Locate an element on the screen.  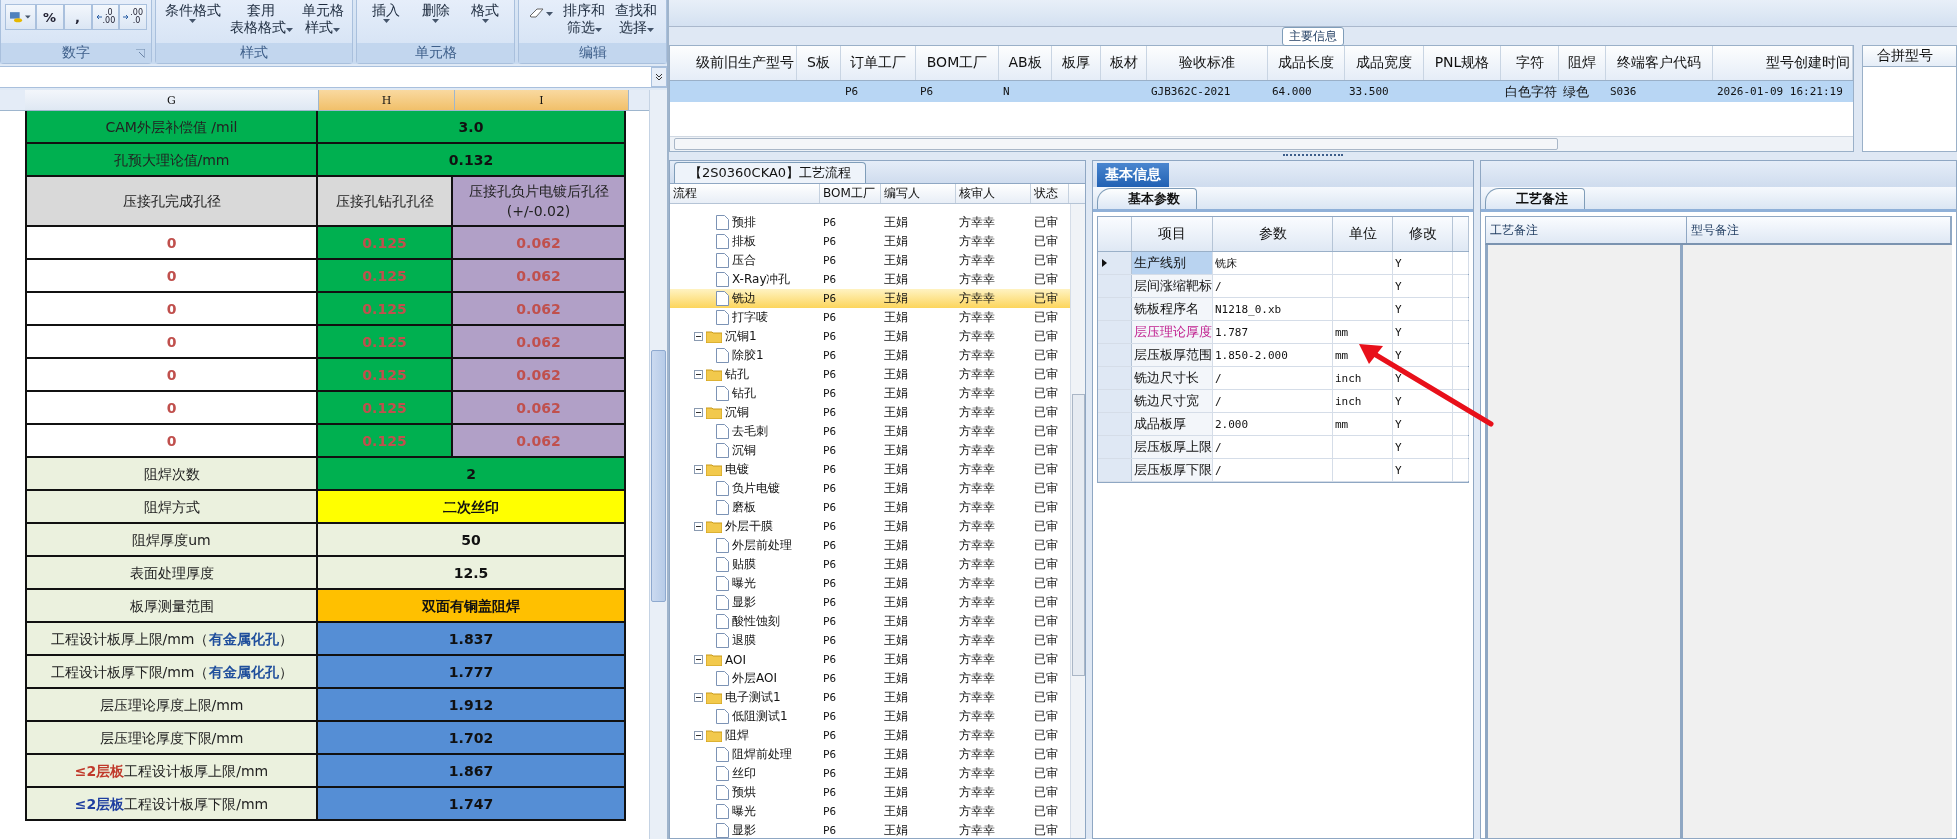
column-header: 终端客户代码 is located at coordinates (1659, 63).